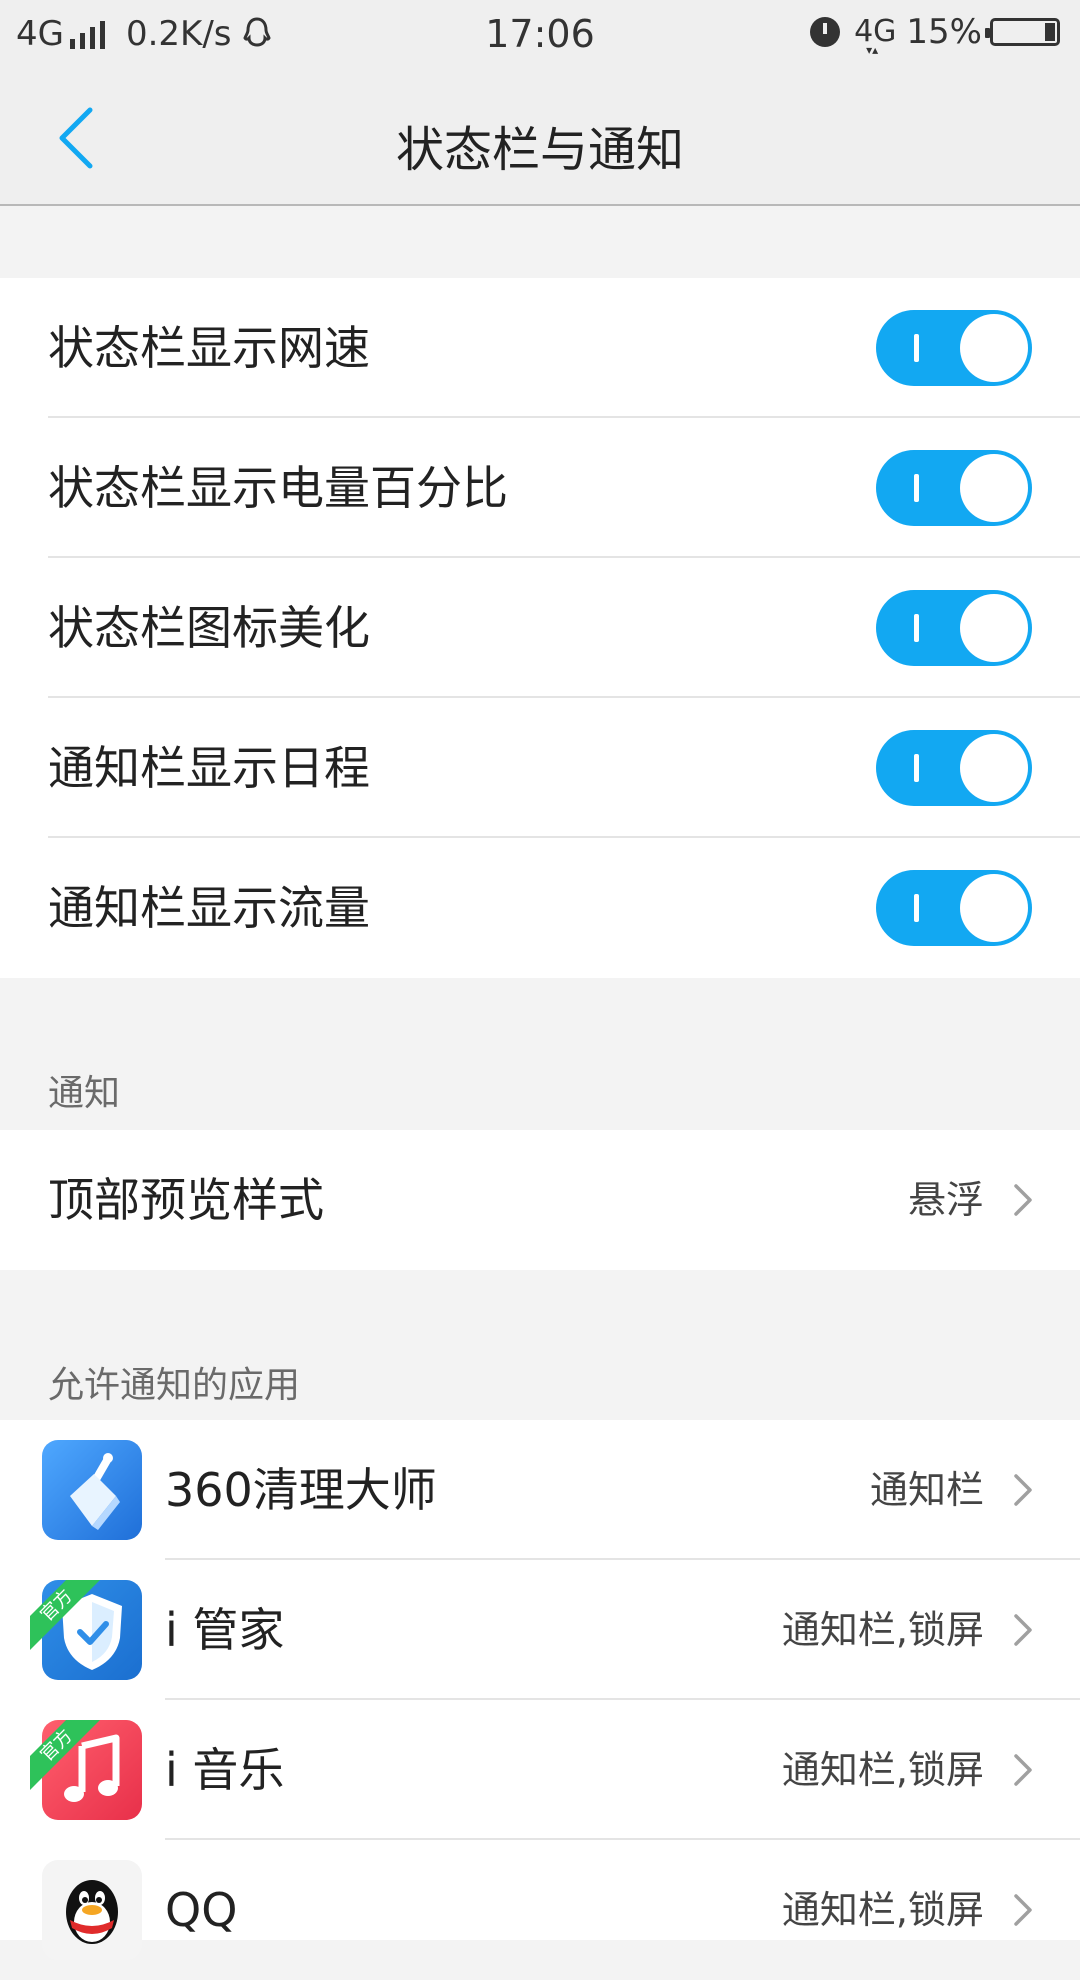  Describe the element at coordinates (540, 908) in the screenshot. I see `setting-show-data-usage: 通知栏显示流量` at that location.